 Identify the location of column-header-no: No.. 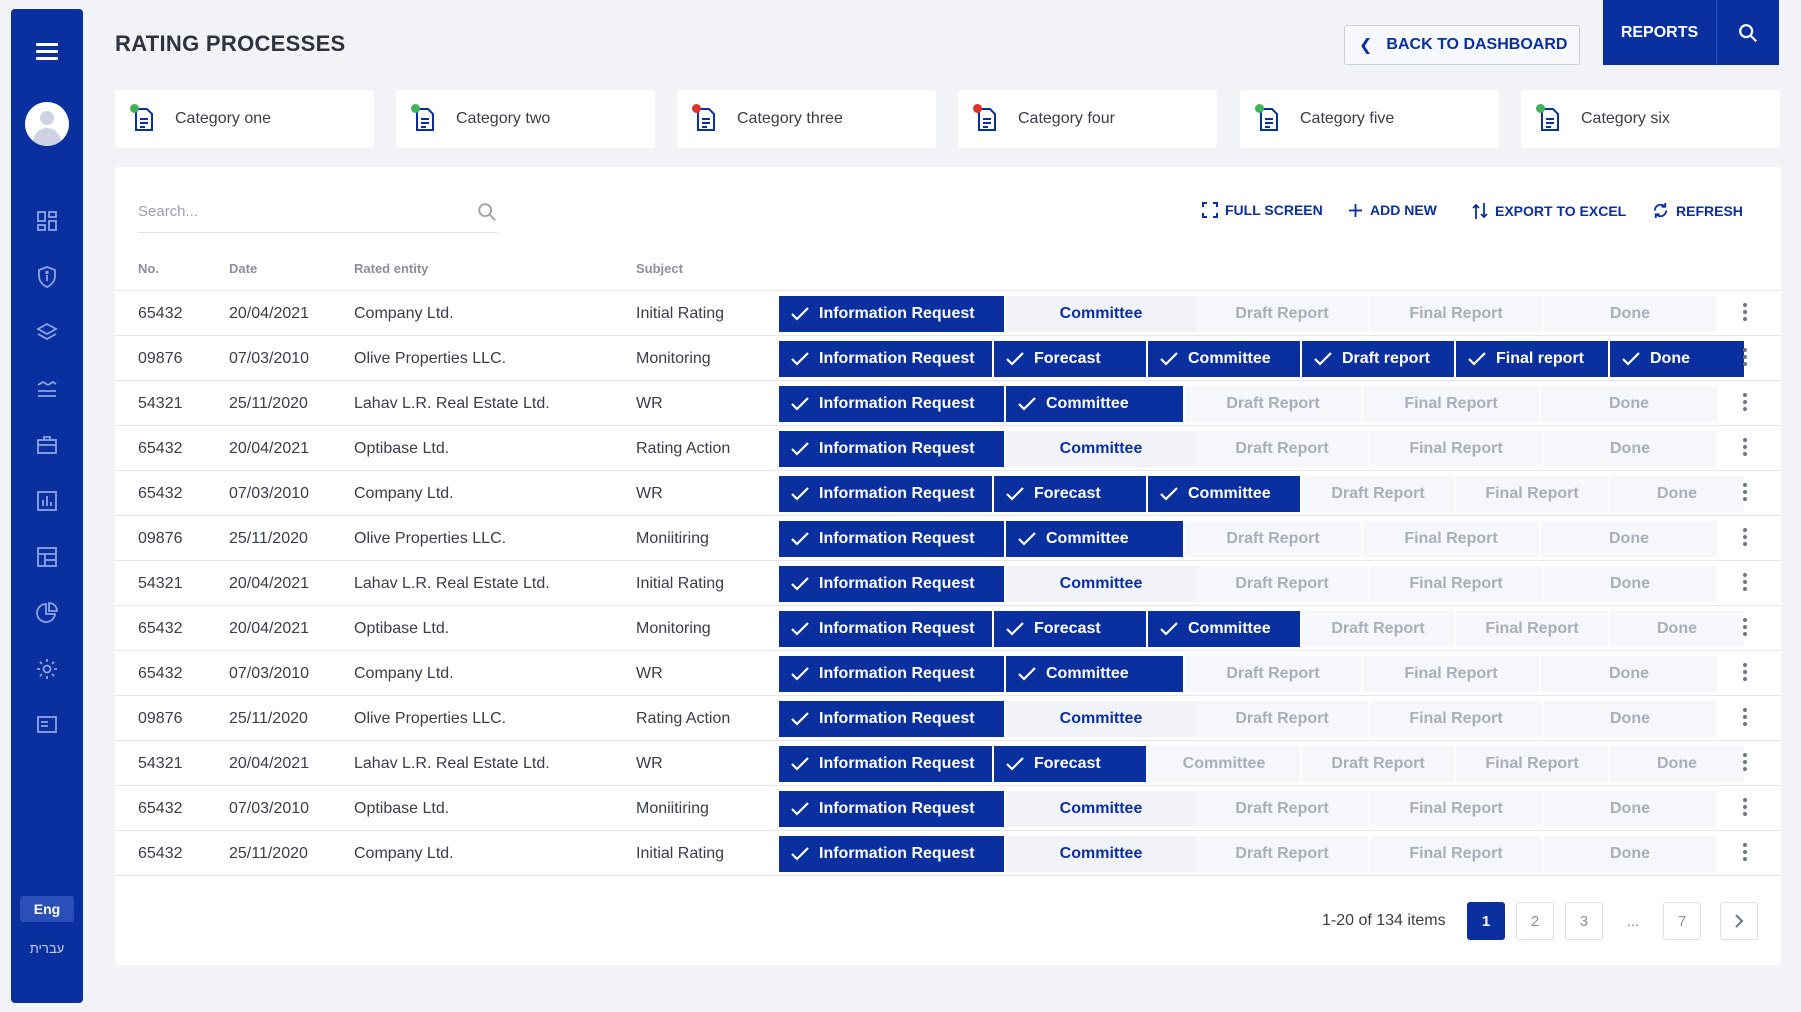
(148, 268).